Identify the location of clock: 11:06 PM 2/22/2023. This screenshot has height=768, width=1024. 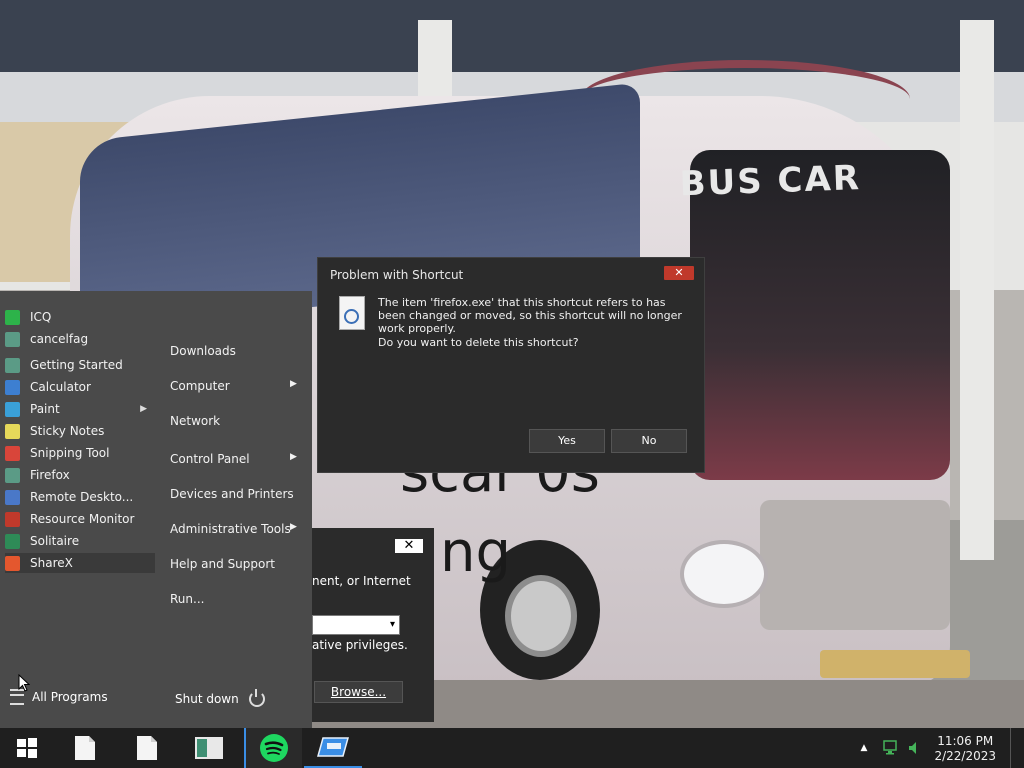
(965, 749).